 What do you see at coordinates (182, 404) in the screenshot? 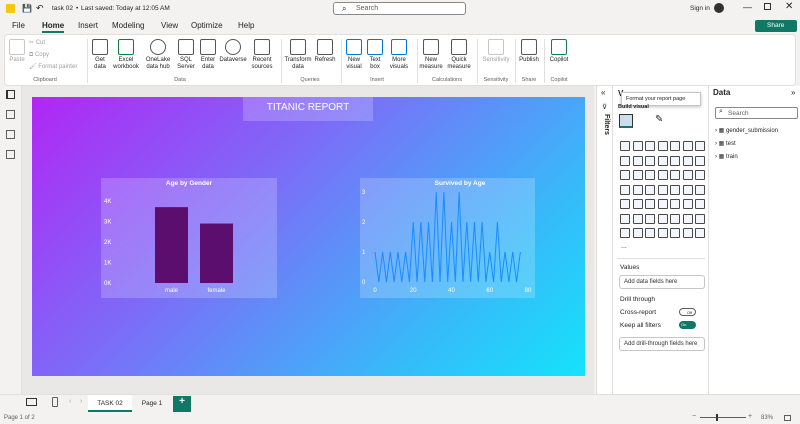
I see `add-page-button: +` at bounding box center [182, 404].